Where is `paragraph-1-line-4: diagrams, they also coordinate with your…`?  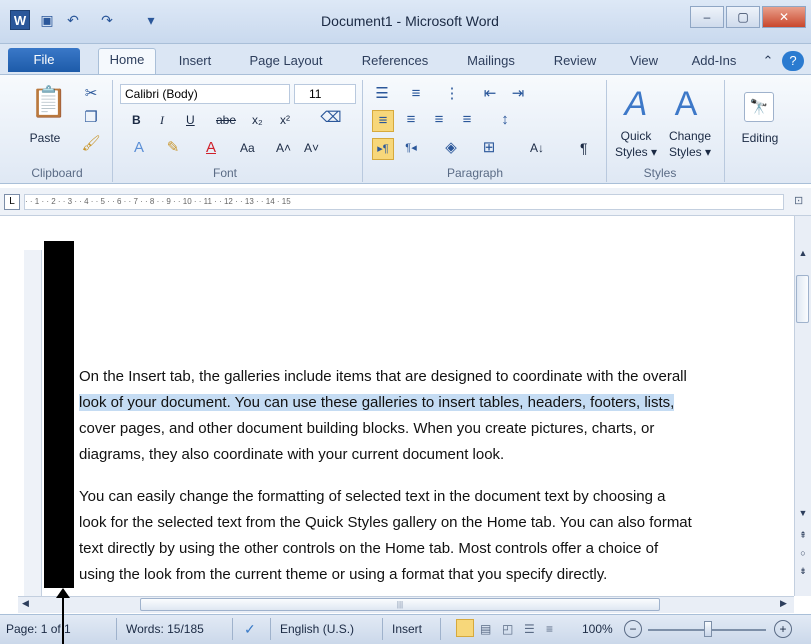 paragraph-1-line-4: diagrams, they also coordinate with your… is located at coordinates (431, 455).